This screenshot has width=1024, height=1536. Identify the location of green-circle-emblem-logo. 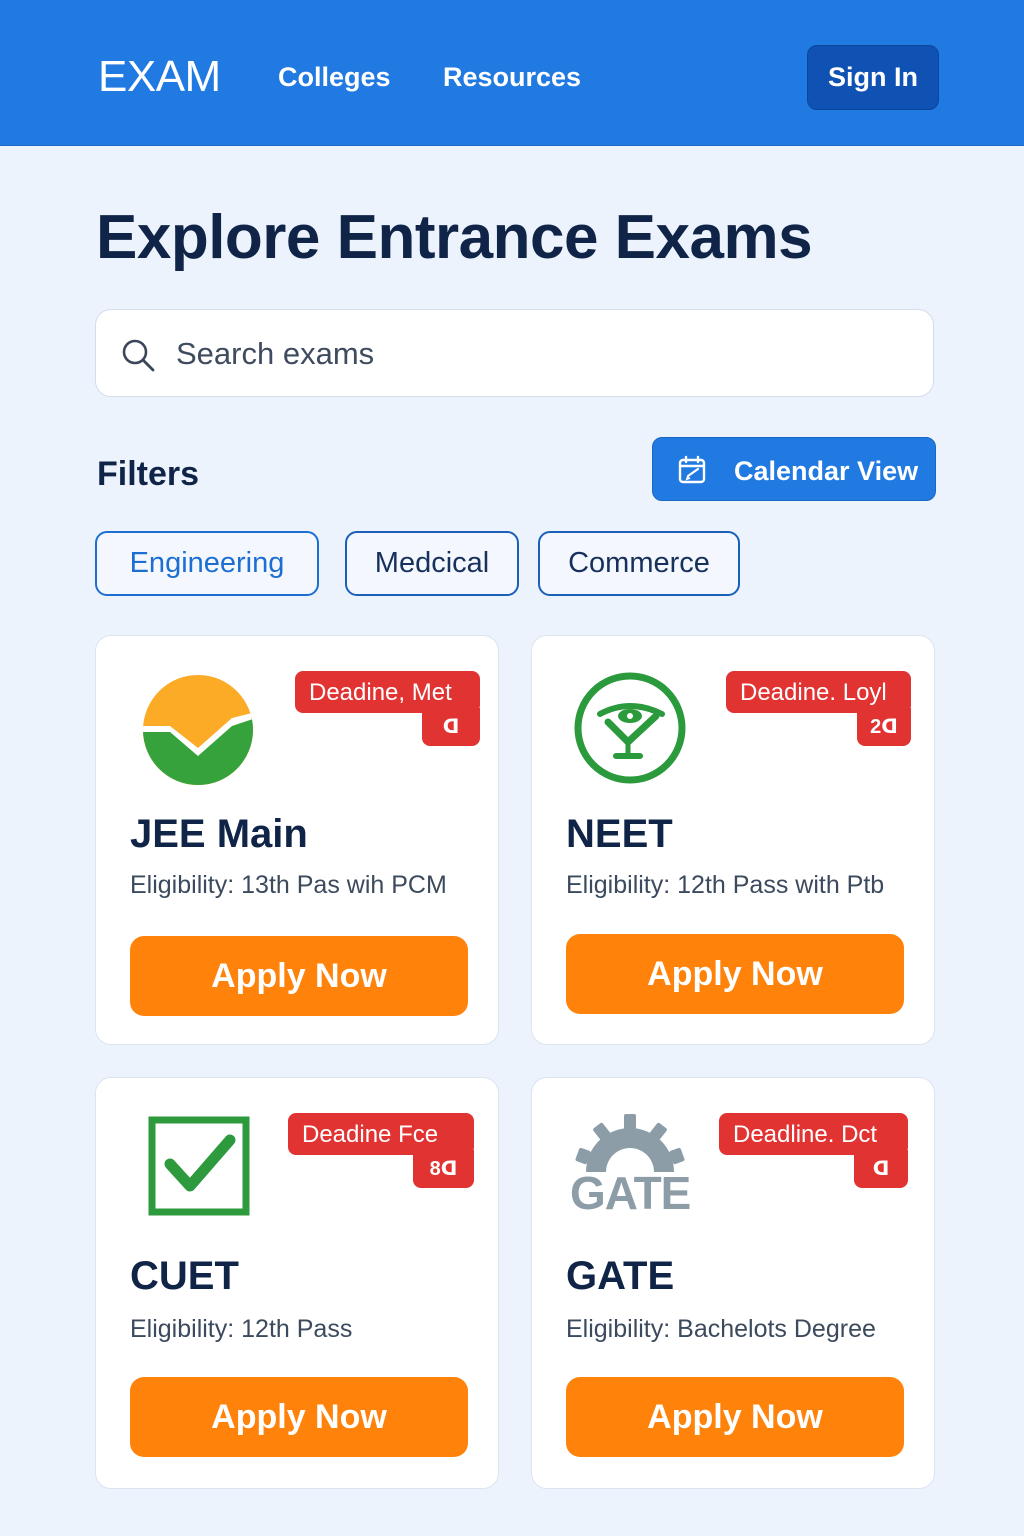
(630, 728).